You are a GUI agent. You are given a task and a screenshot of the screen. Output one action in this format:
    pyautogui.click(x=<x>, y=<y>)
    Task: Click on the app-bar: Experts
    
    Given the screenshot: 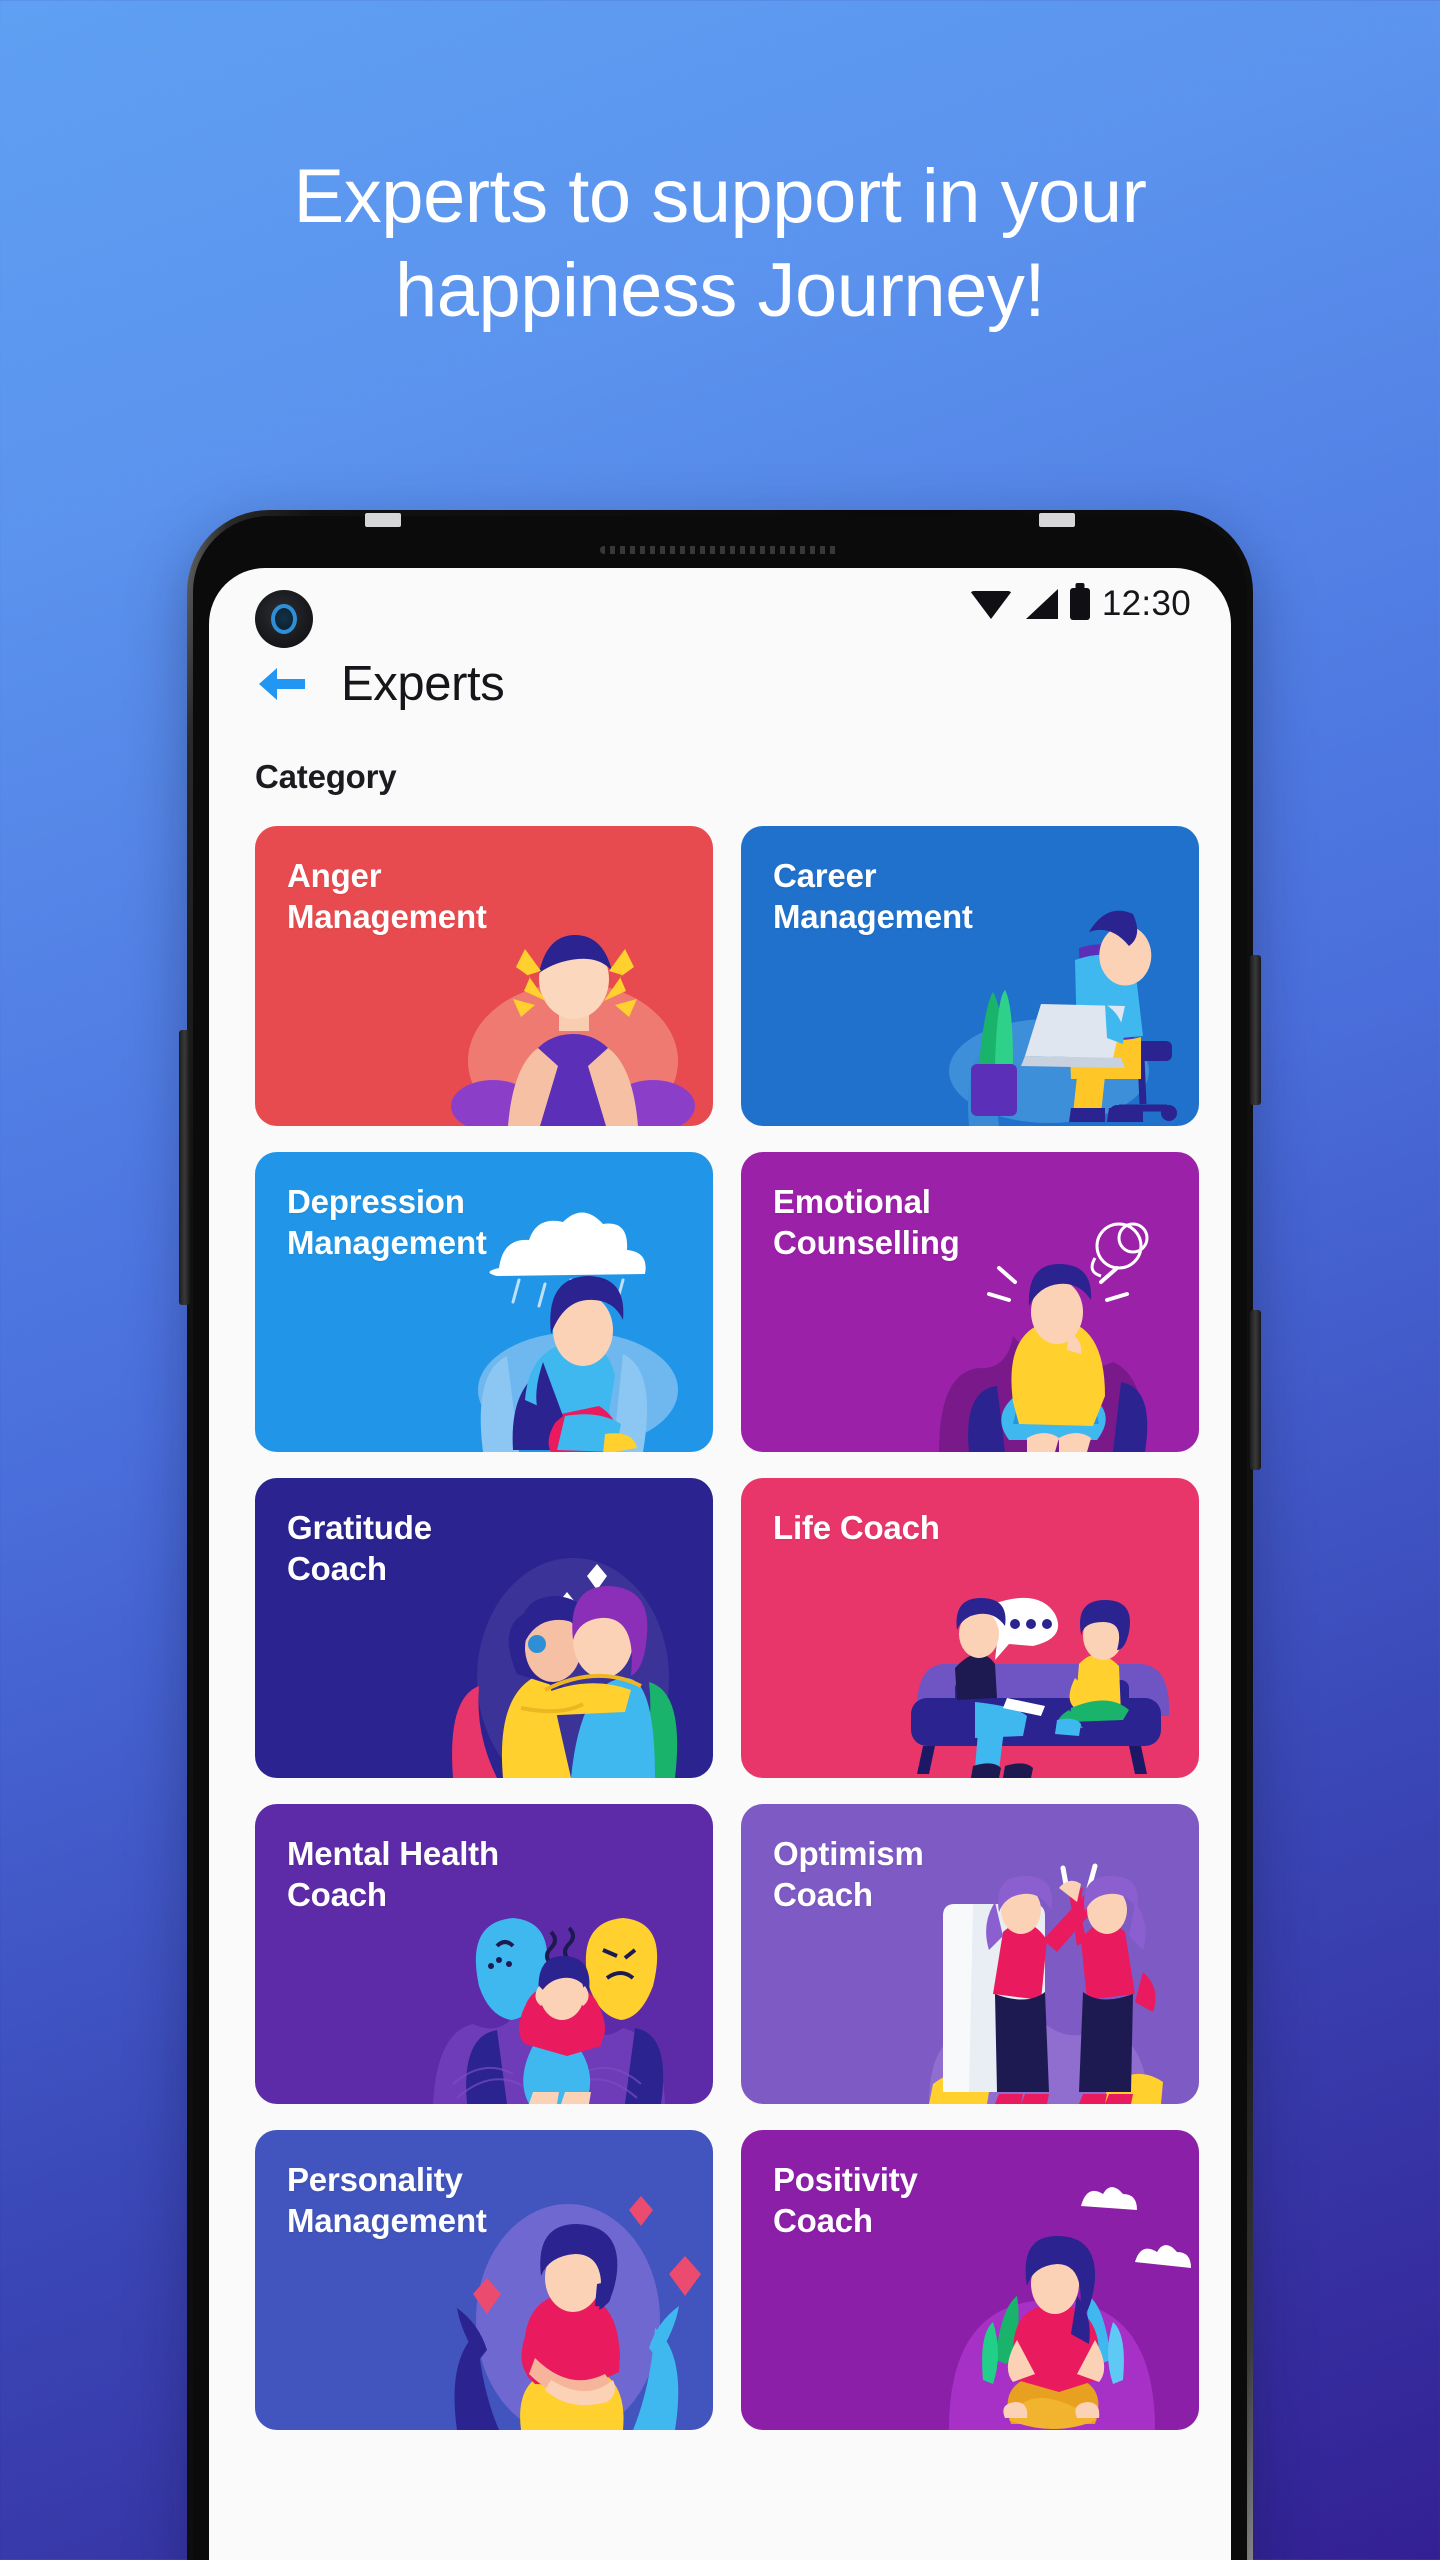 What is the action you would take?
    pyautogui.click(x=720, y=680)
    